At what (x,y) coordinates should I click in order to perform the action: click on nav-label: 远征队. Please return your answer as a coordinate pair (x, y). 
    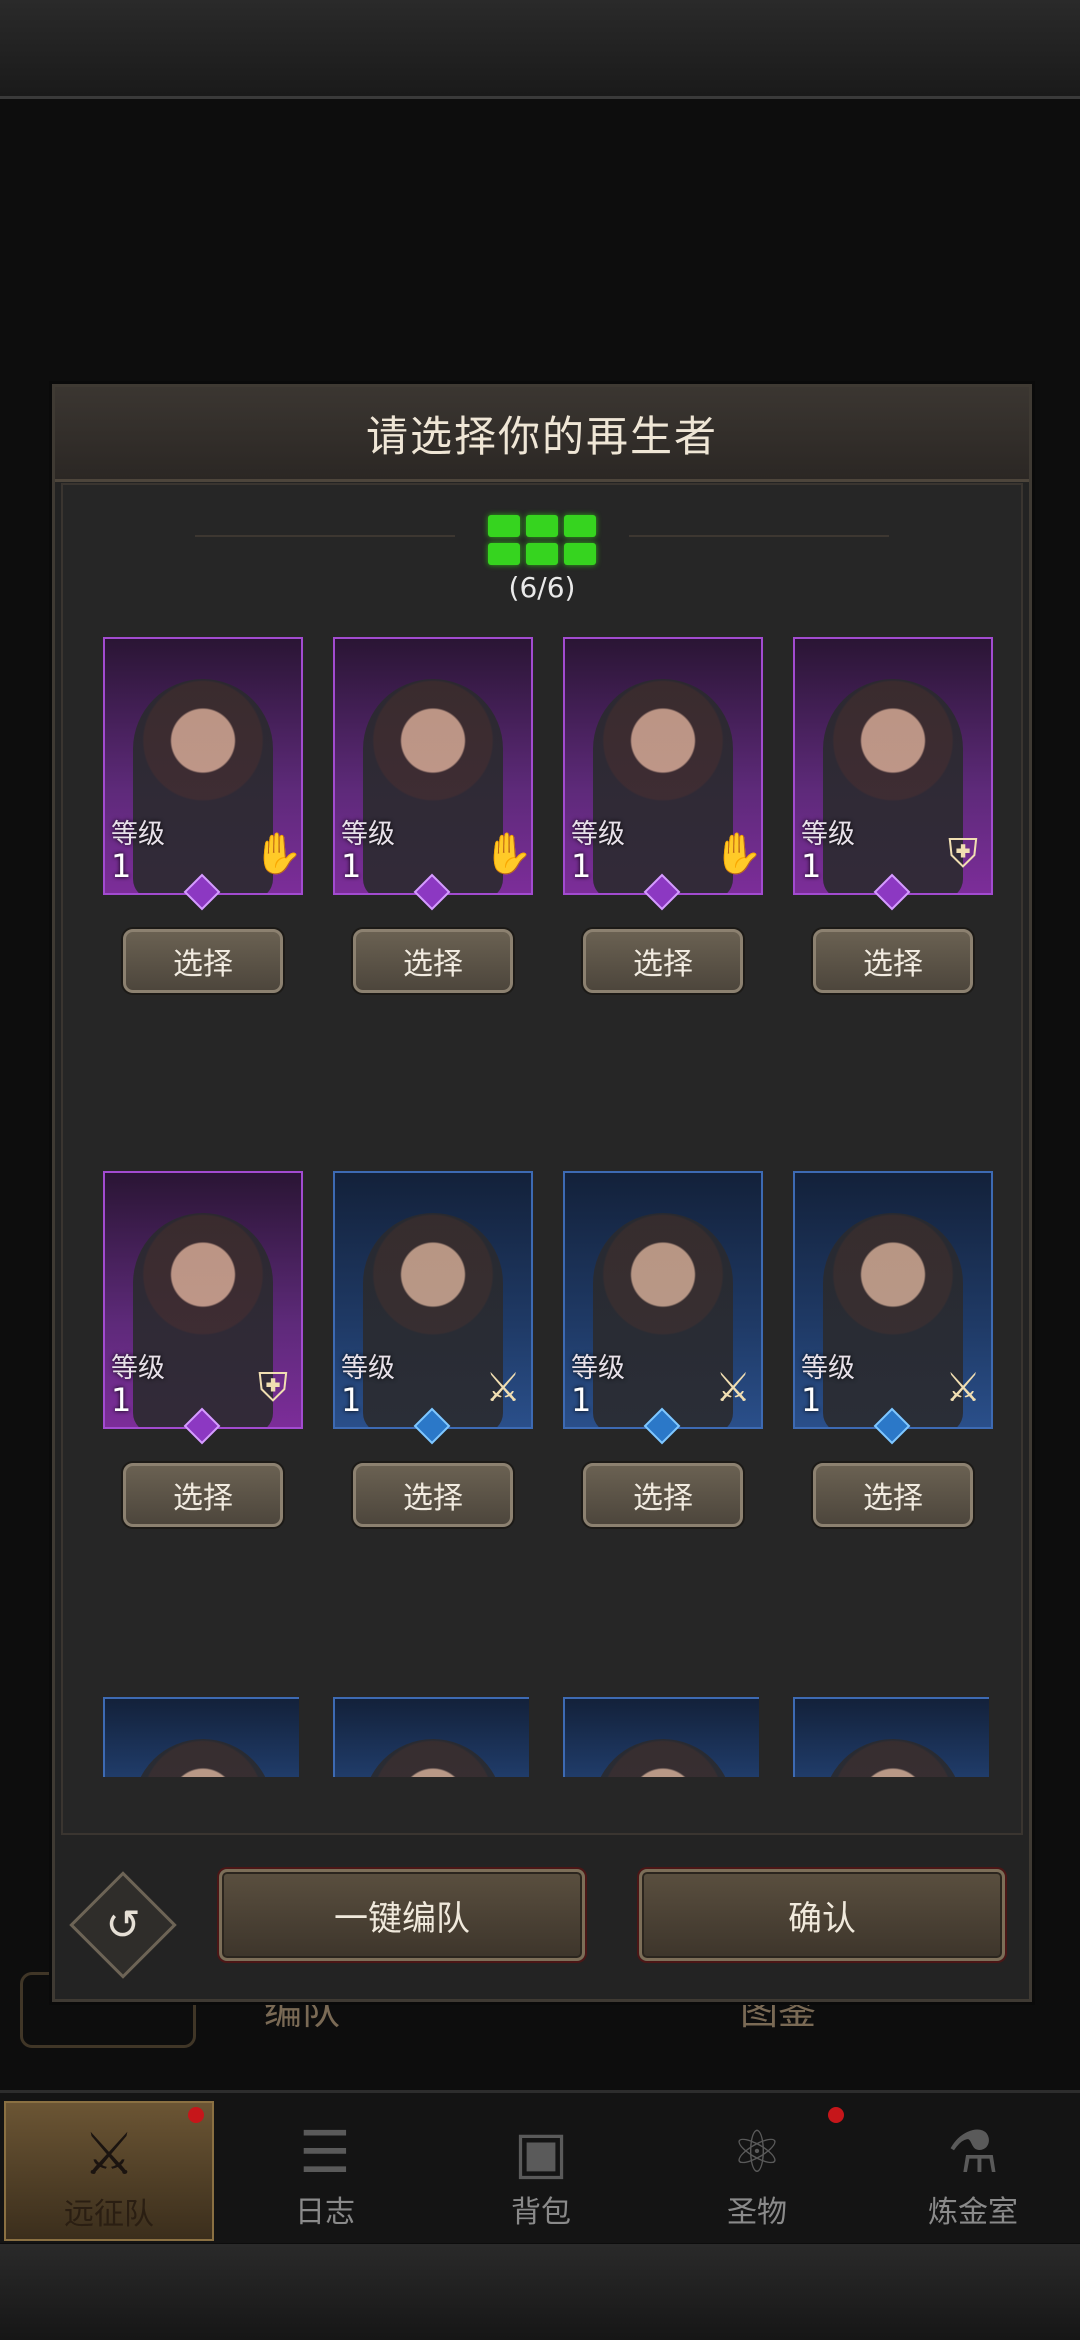
    Looking at the image, I should click on (109, 2214).